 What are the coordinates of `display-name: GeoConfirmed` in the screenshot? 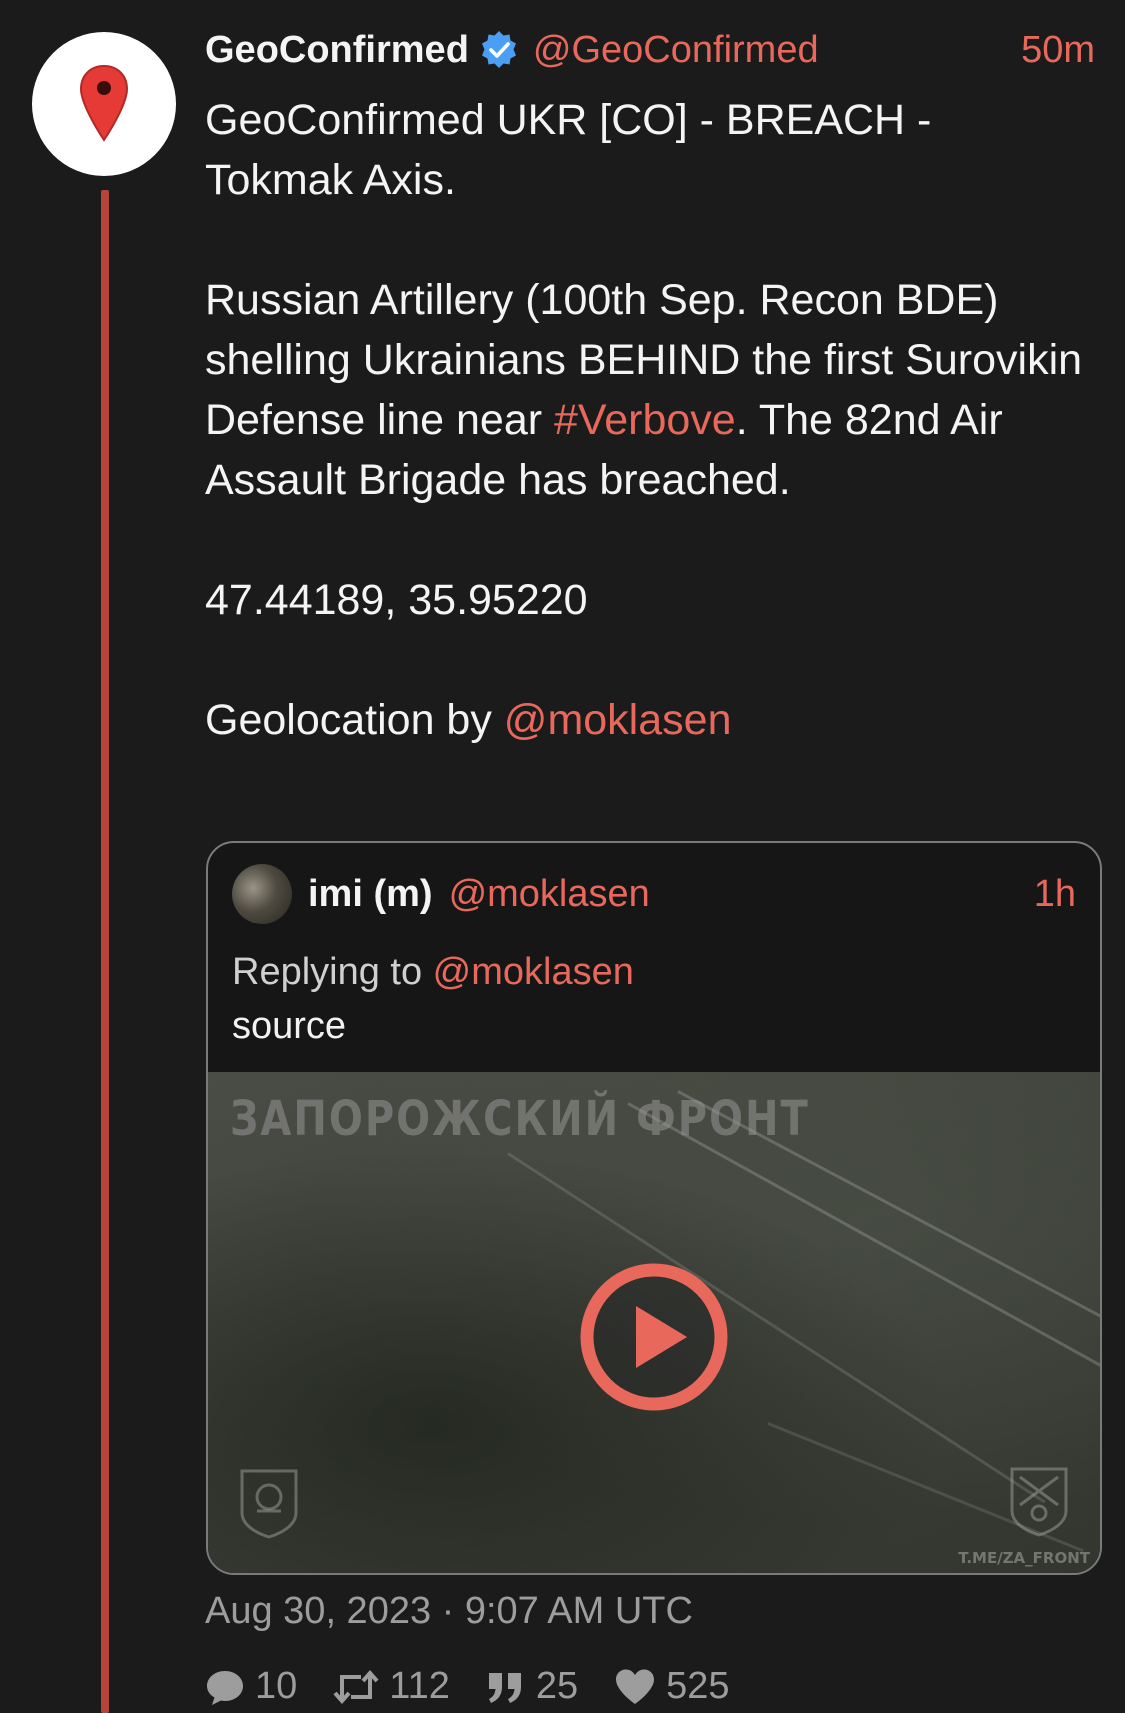 It's located at (337, 50).